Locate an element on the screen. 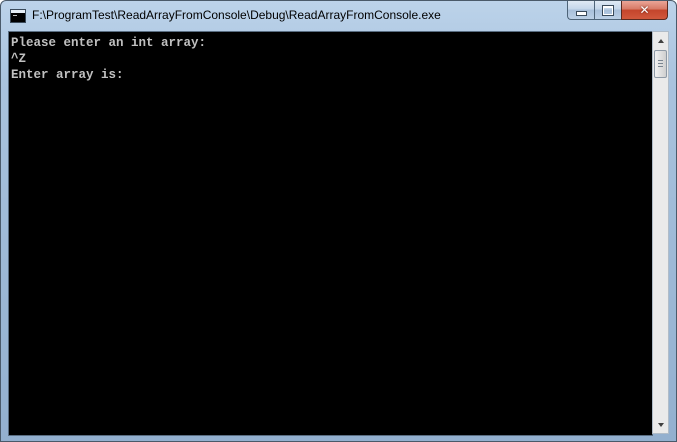  scroll-down-button is located at coordinates (660, 424).